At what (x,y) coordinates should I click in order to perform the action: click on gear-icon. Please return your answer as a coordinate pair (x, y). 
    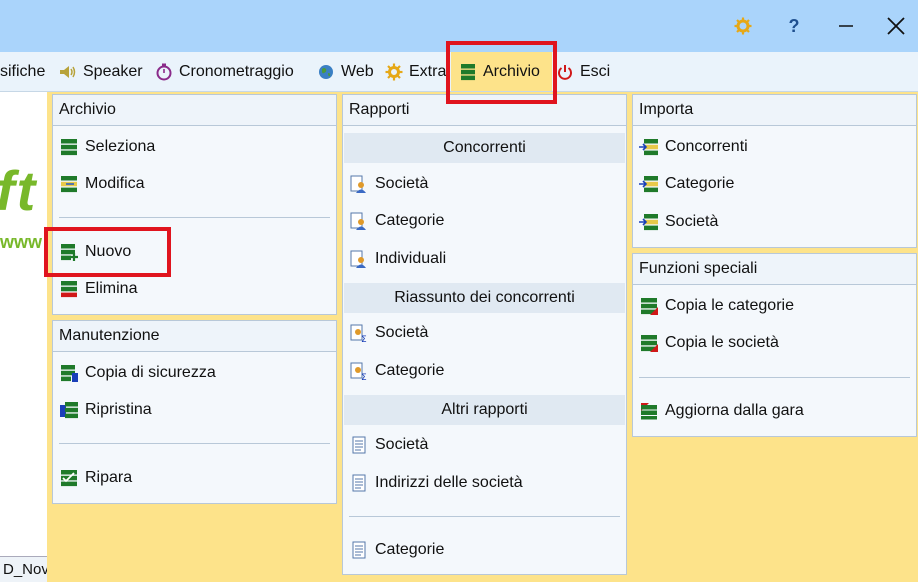
    Looking at the image, I should click on (394, 72).